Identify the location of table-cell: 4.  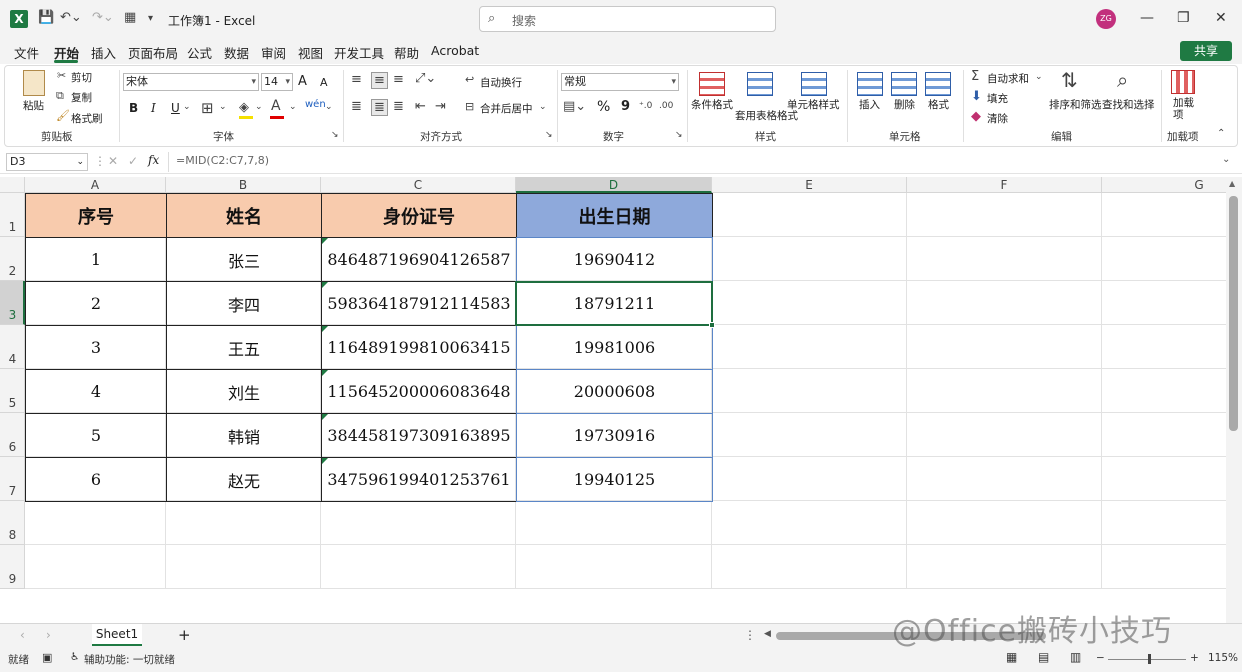
(96, 391).